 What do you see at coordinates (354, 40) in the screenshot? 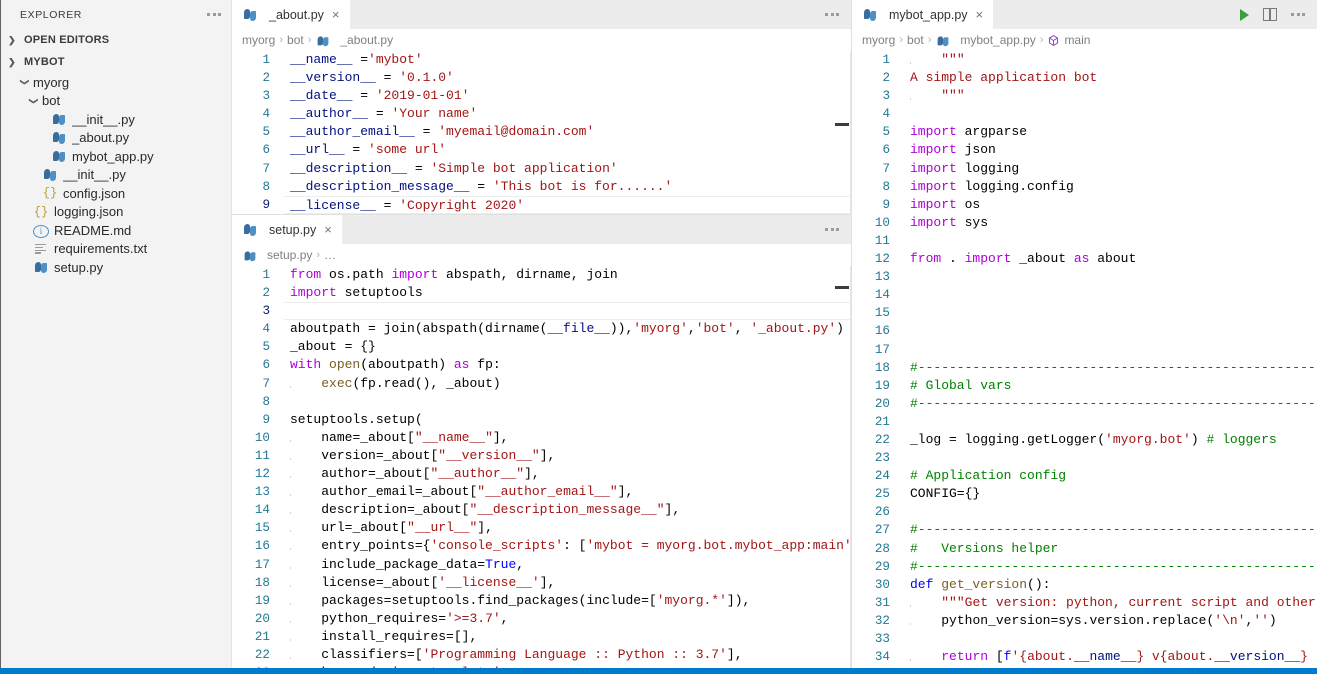
I see `breadcrumb-item: _about.py` at bounding box center [354, 40].